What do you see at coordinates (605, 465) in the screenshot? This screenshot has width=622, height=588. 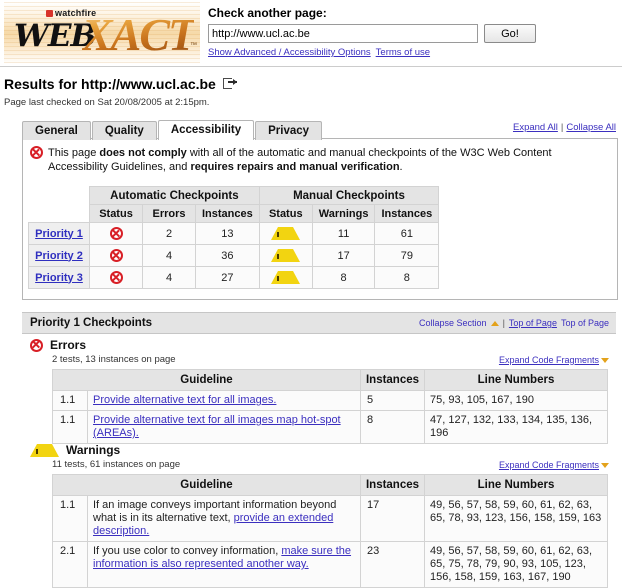 I see `caret-down-icon` at bounding box center [605, 465].